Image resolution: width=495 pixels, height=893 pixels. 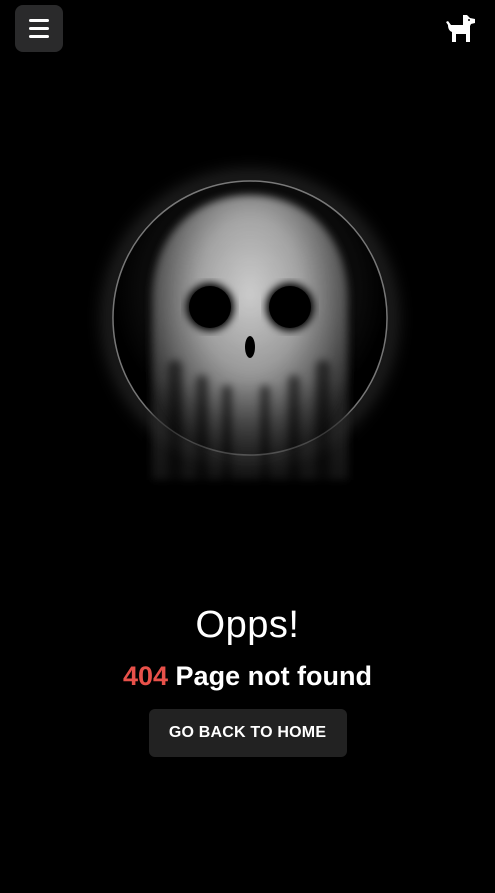 What do you see at coordinates (274, 676) in the screenshot?
I see `error-message: Page not found` at bounding box center [274, 676].